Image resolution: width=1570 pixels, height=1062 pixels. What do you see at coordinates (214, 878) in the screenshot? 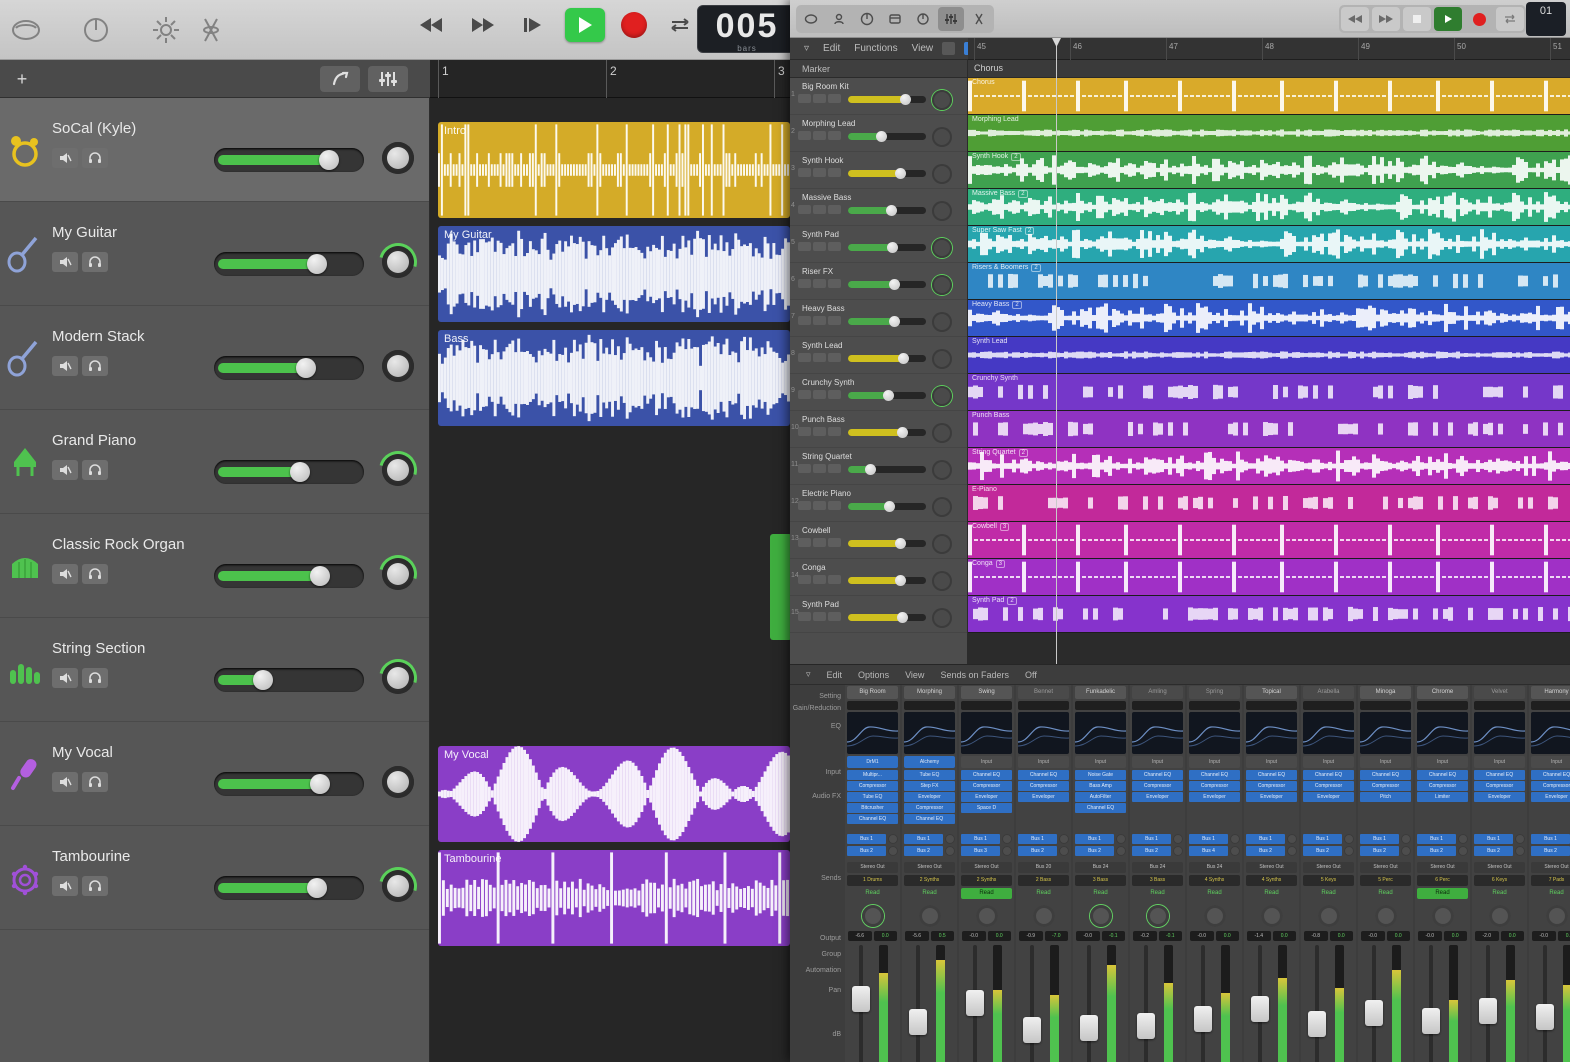
I see `garageband-track-row: Tambourine` at bounding box center [214, 878].